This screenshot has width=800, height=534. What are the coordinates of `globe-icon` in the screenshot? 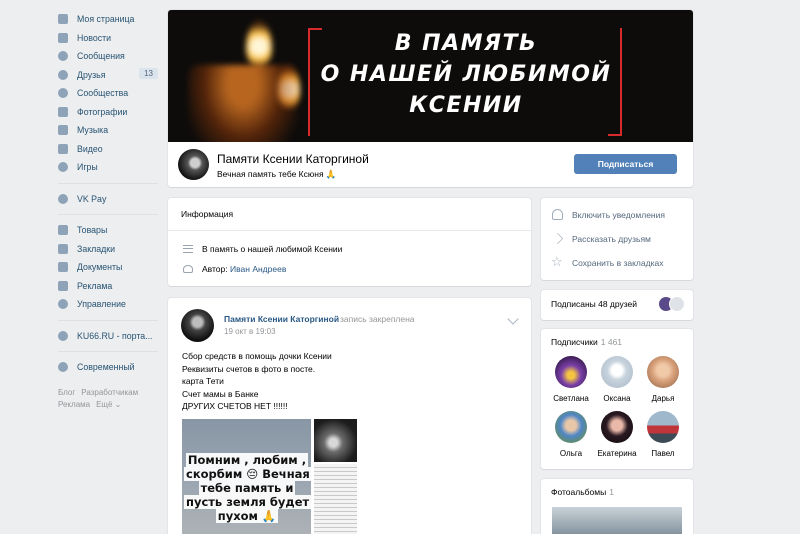 It's located at (63, 335).